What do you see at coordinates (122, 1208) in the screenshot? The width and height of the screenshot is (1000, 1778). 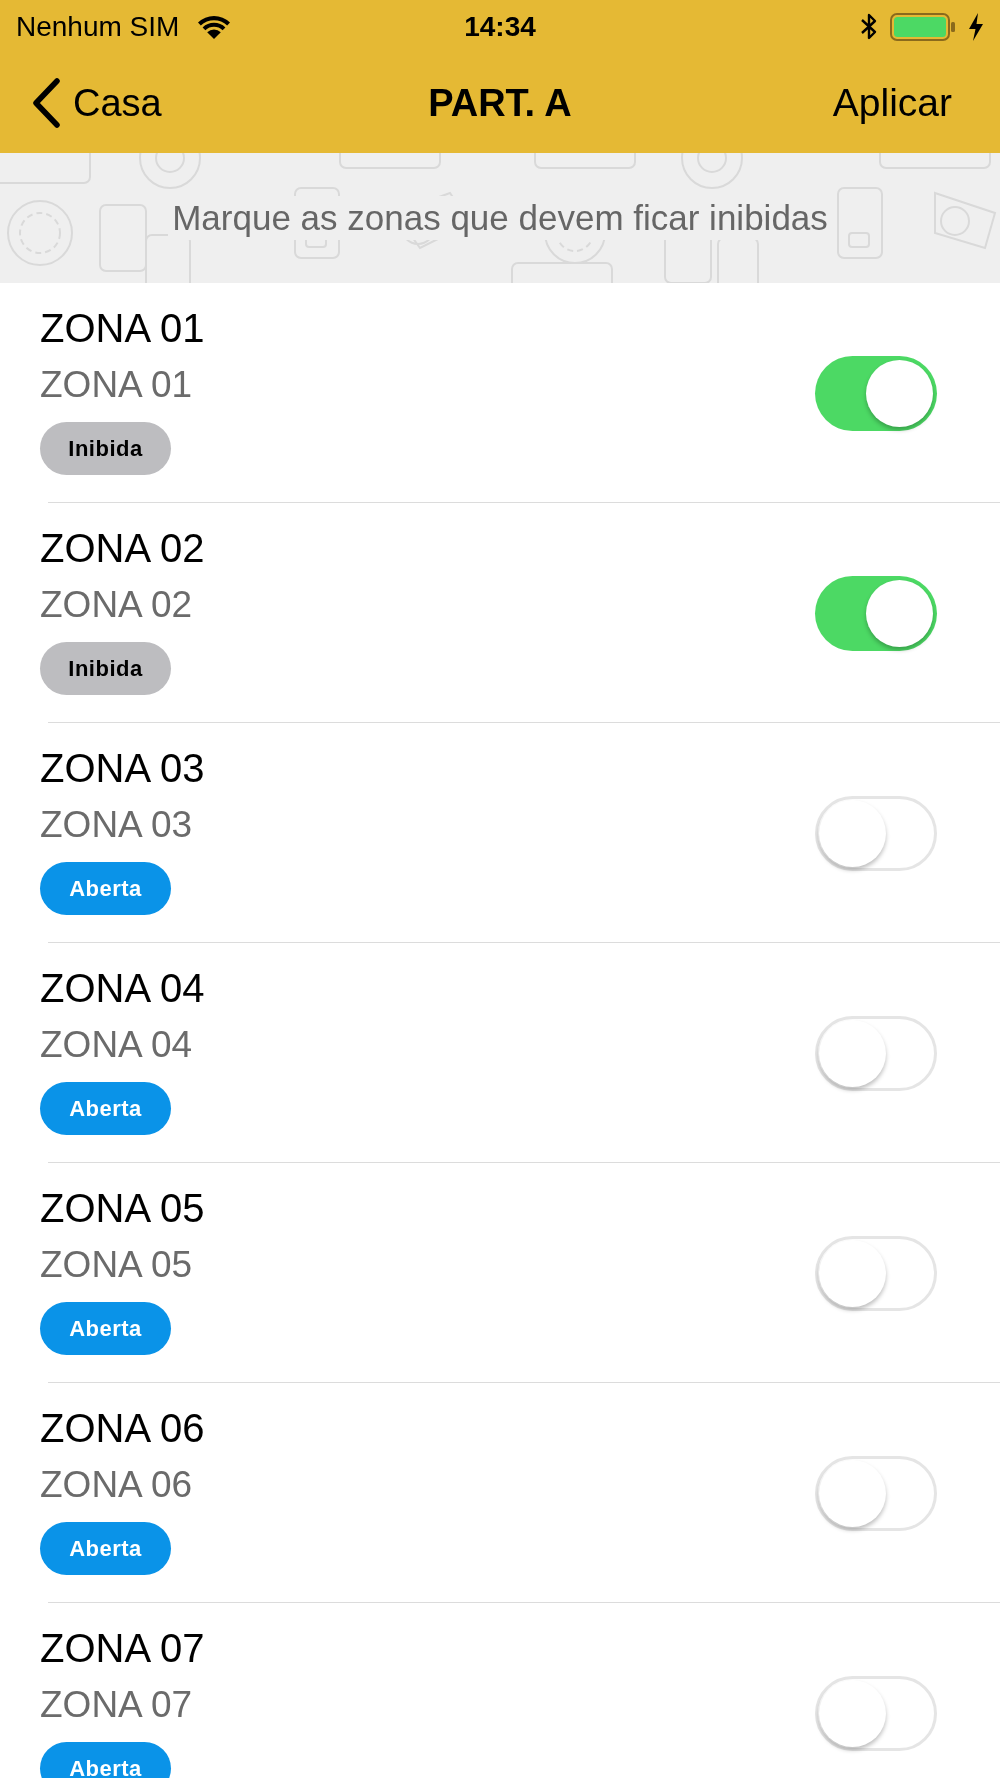 I see `zone-name: ZONA 05` at bounding box center [122, 1208].